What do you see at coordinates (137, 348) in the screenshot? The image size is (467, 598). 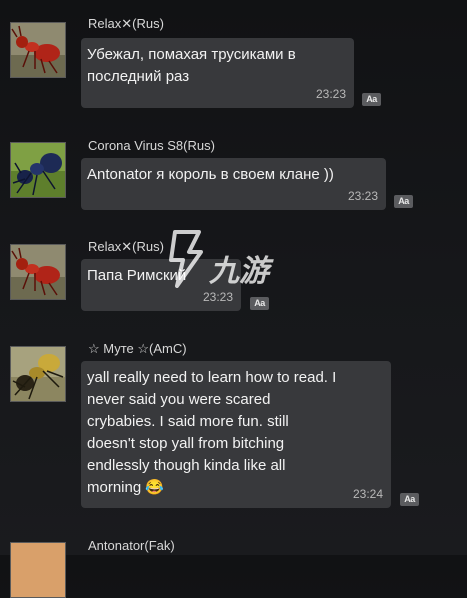 I see `sender-name: ☆ Муте ☆(AmC)` at bounding box center [137, 348].